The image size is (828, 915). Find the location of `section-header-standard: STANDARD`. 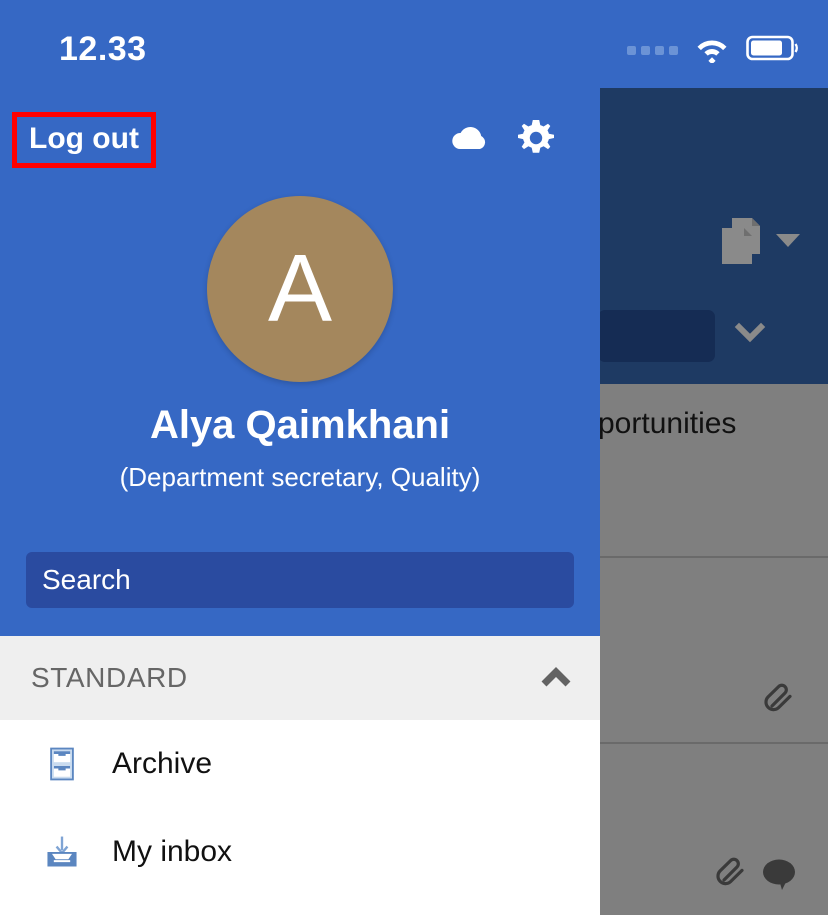

section-header-standard: STANDARD is located at coordinates (300, 678).